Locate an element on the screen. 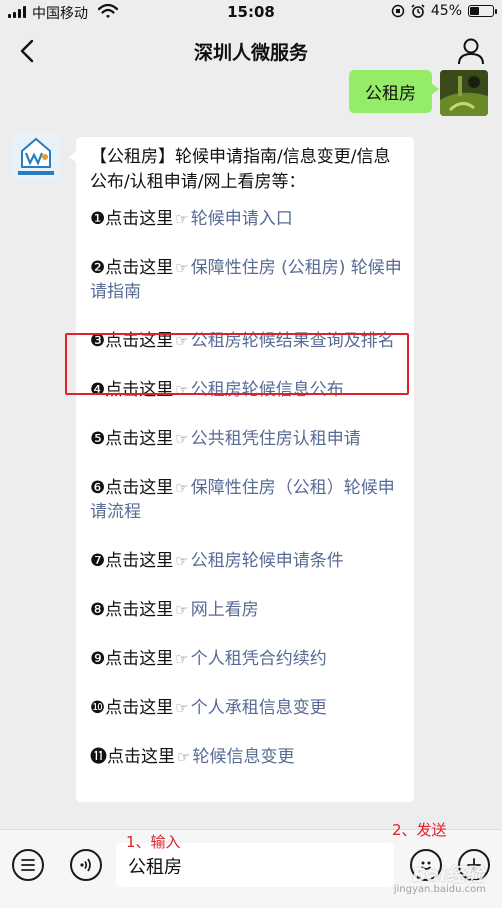 Image resolution: width=502 pixels, height=908 pixels. battery-icon is located at coordinates (482, 11).